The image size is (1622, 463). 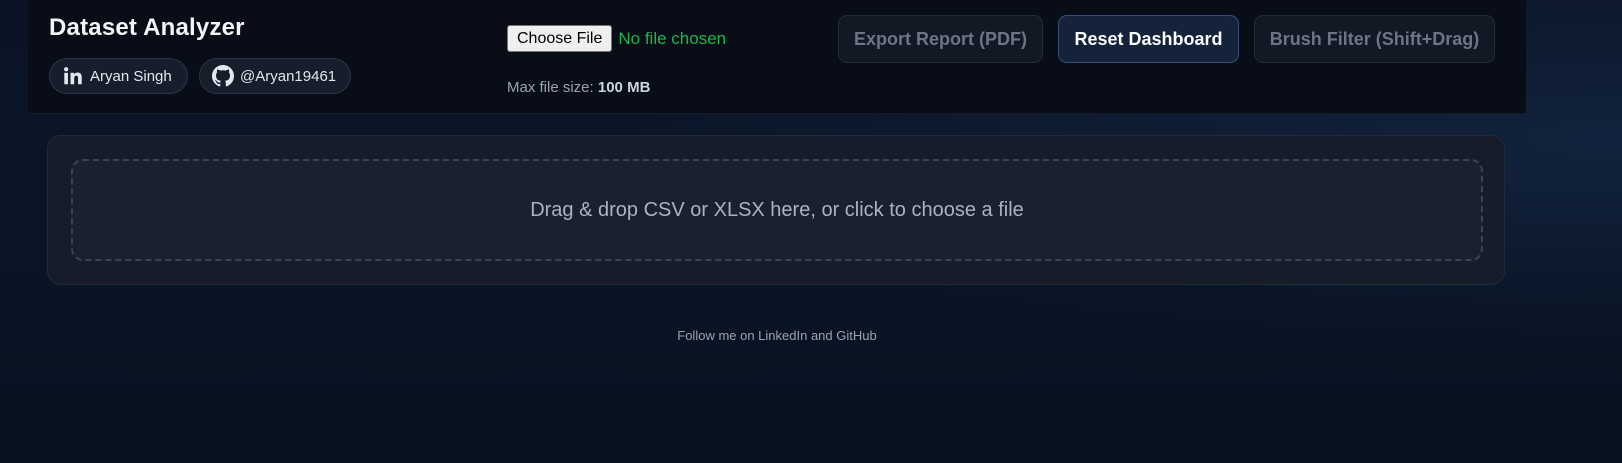 What do you see at coordinates (1374, 39) in the screenshot?
I see `brush-filter-button: Brush Filter (Shift+Drag)` at bounding box center [1374, 39].